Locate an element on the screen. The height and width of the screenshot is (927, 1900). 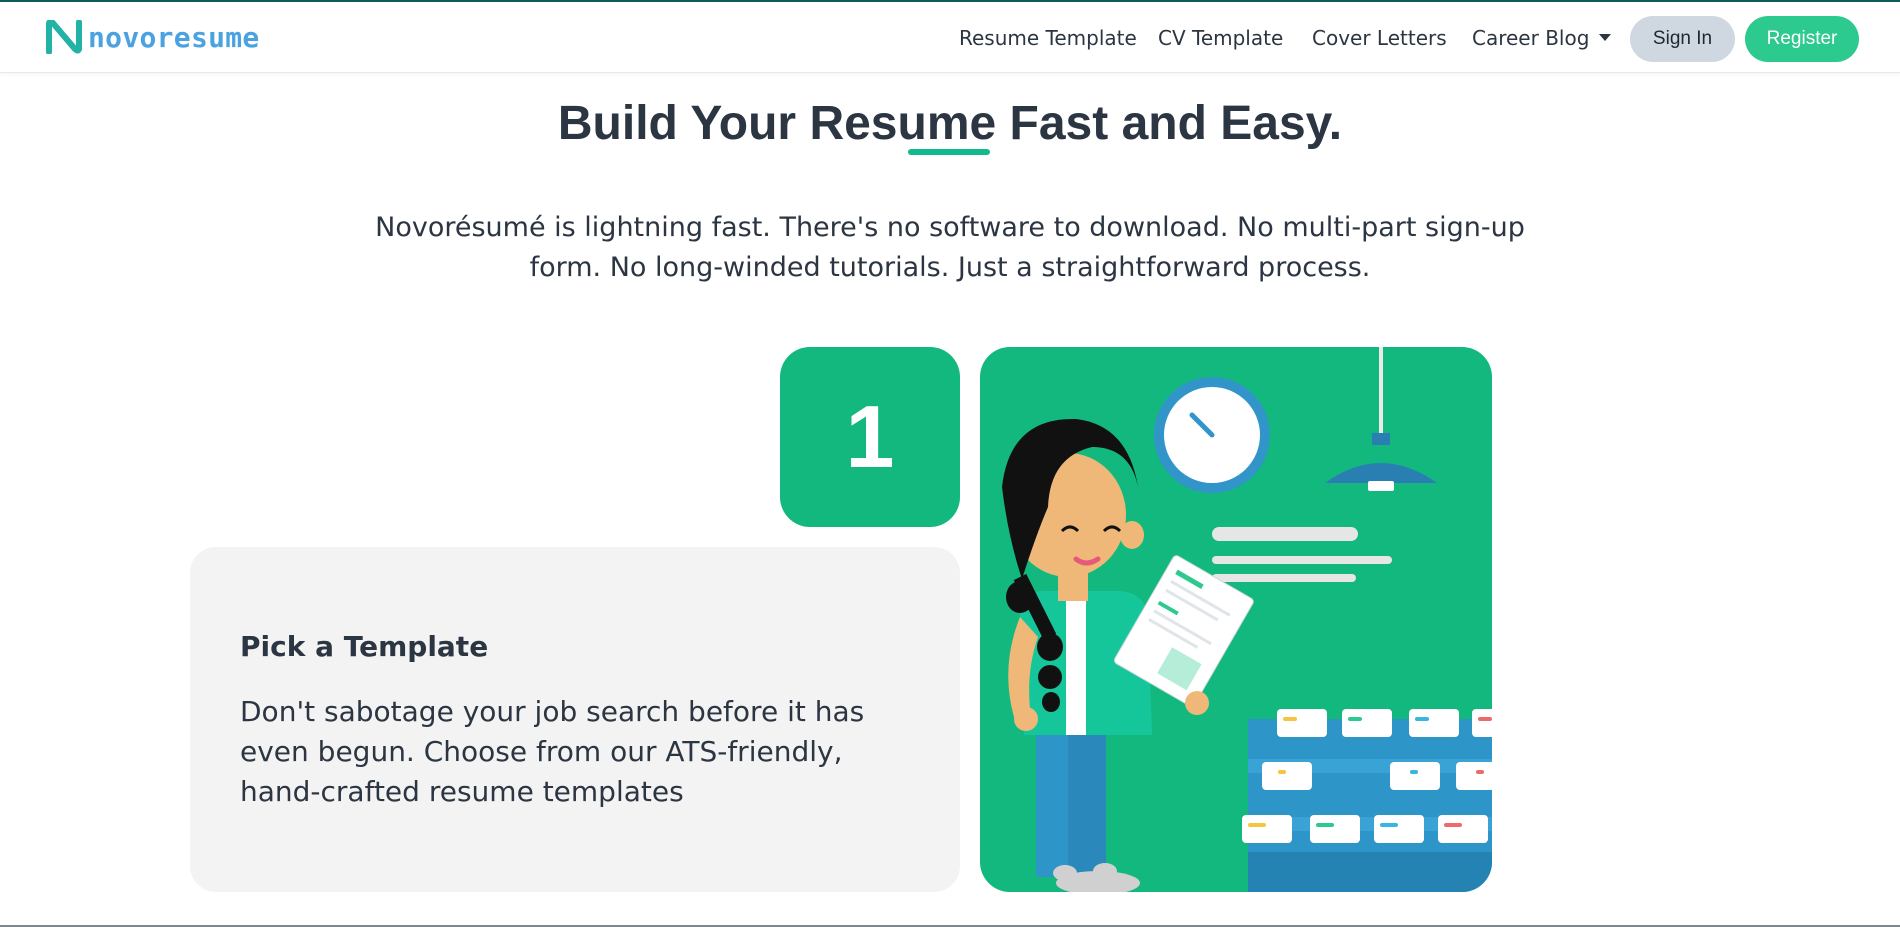
register-button: Register is located at coordinates (1802, 39).